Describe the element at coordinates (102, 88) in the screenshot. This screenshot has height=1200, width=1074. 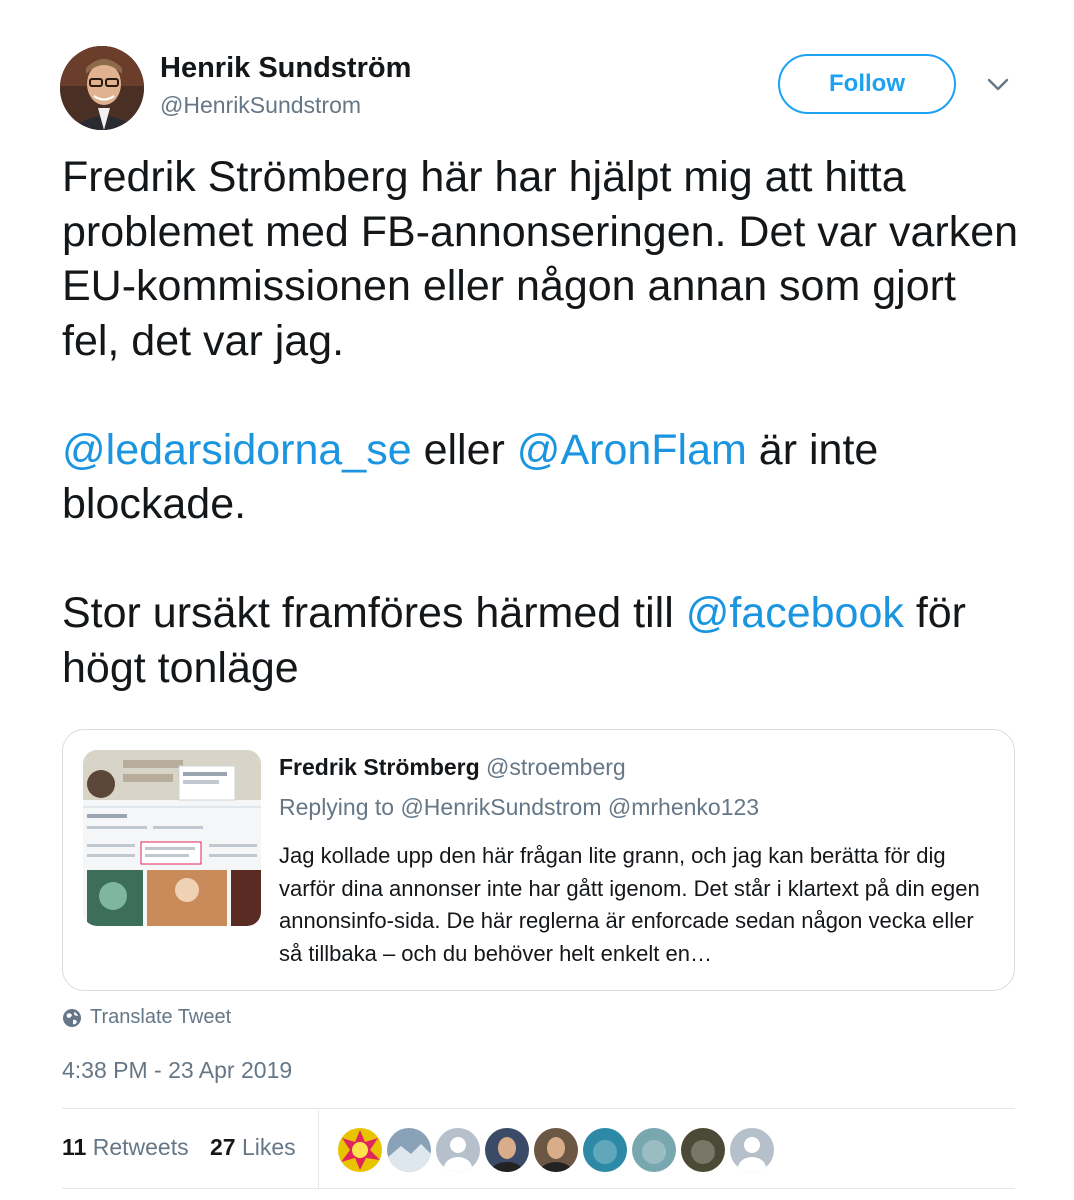
I see `author-avatar` at that location.